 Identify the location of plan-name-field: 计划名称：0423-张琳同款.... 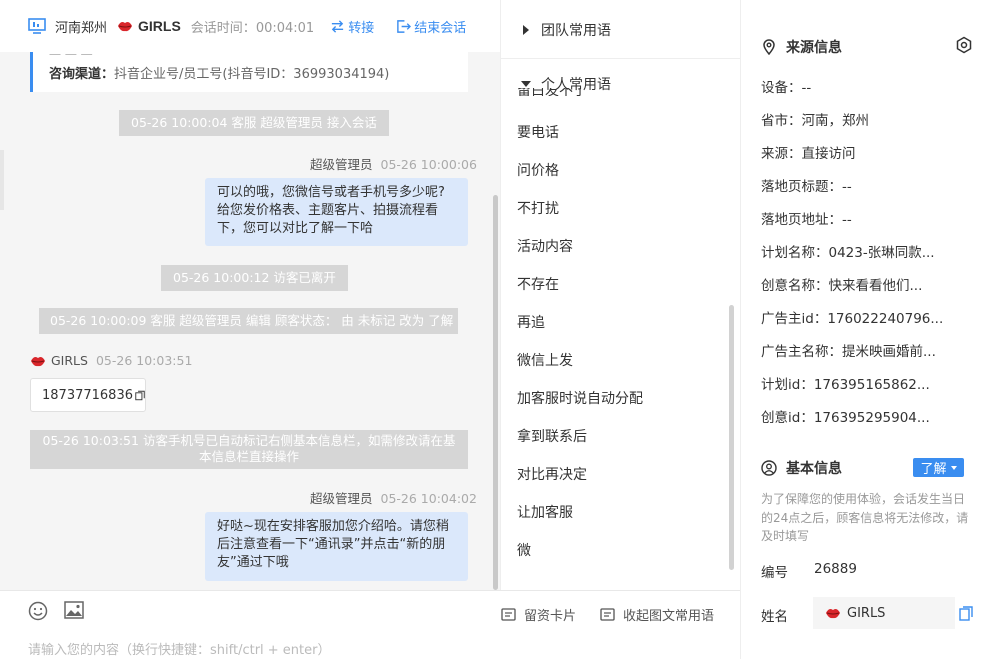
(848, 253).